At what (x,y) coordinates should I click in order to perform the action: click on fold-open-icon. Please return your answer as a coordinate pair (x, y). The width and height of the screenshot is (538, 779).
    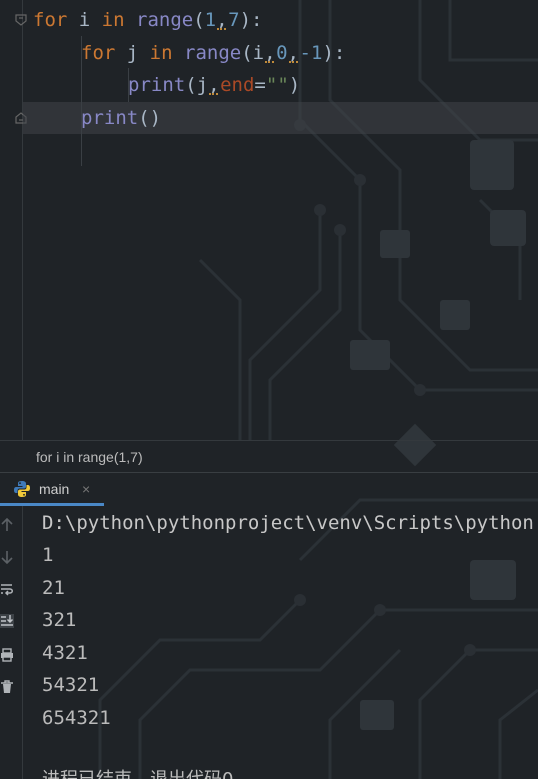
    Looking at the image, I should click on (21, 20).